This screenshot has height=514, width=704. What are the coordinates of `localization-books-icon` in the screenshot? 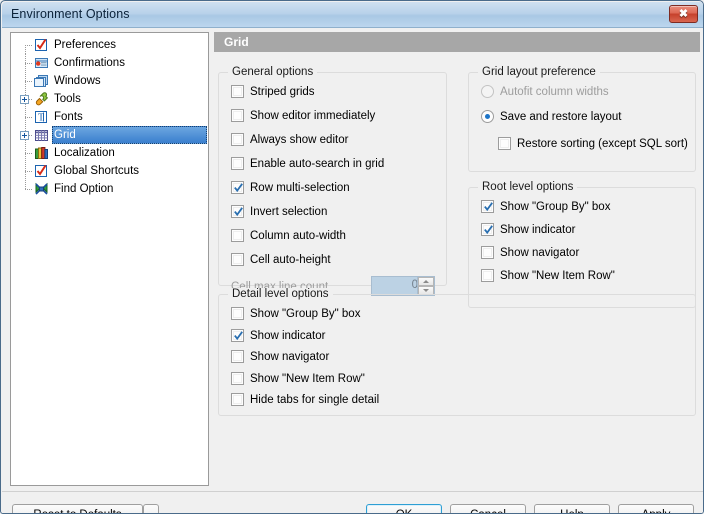 It's located at (41, 153).